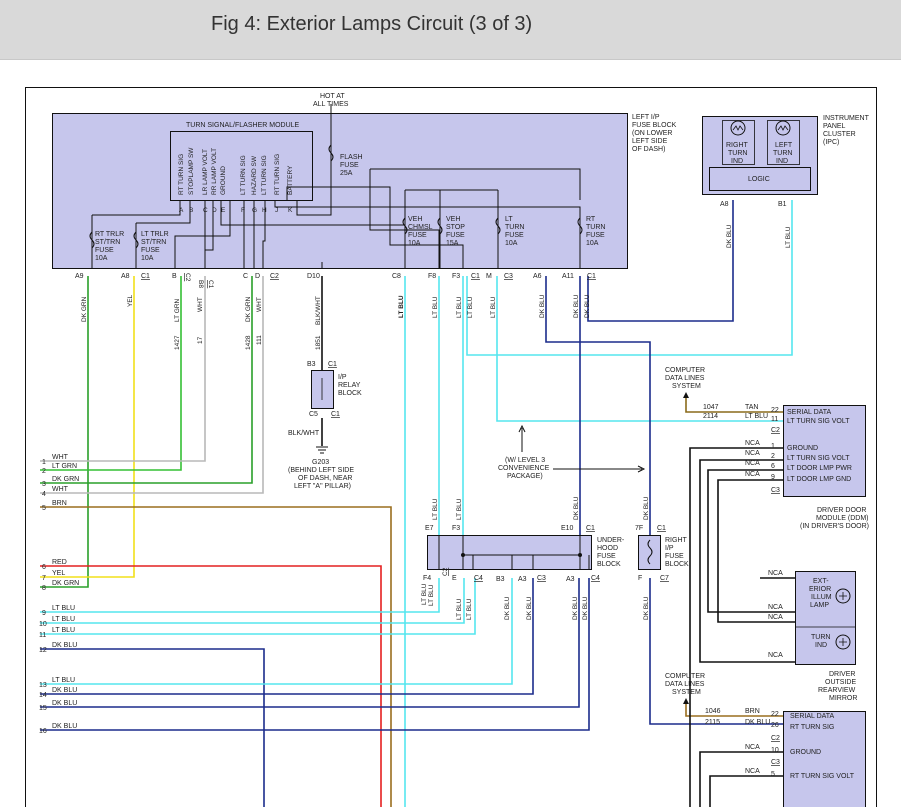  Describe the element at coordinates (819, 468) in the screenshot. I see `ddm-function: LT DOOR LMP PWR` at that location.